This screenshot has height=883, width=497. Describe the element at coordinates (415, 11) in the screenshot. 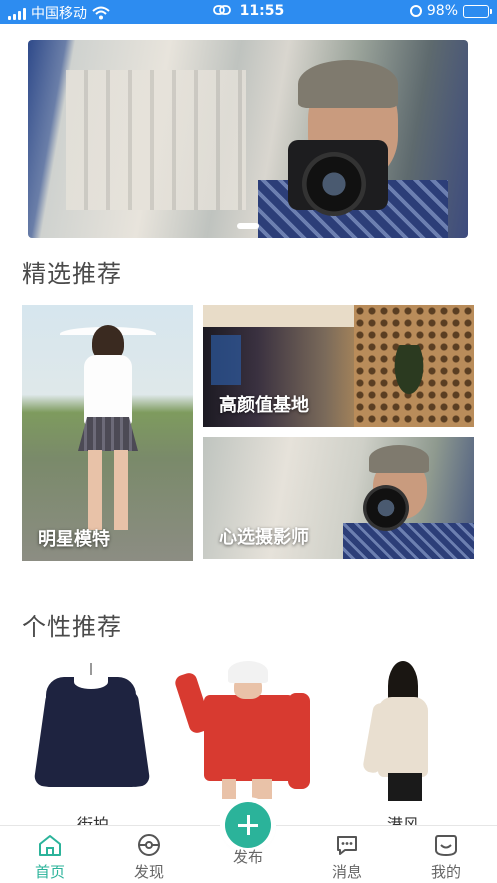

I see `rotation-lock-icon` at that location.